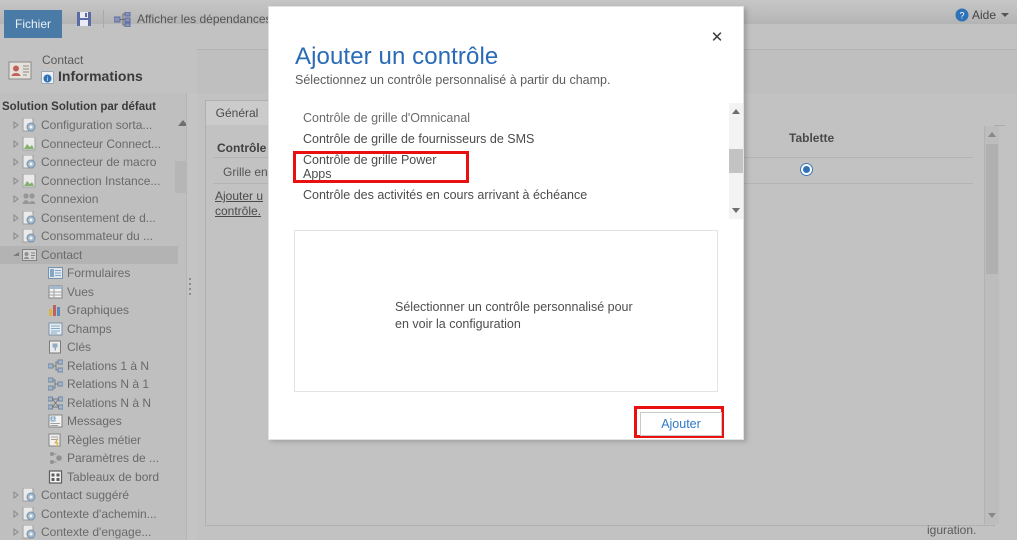 This screenshot has width=1017, height=540. What do you see at coordinates (98, 310) in the screenshot?
I see `tree-item-label: Graphiques` at bounding box center [98, 310].